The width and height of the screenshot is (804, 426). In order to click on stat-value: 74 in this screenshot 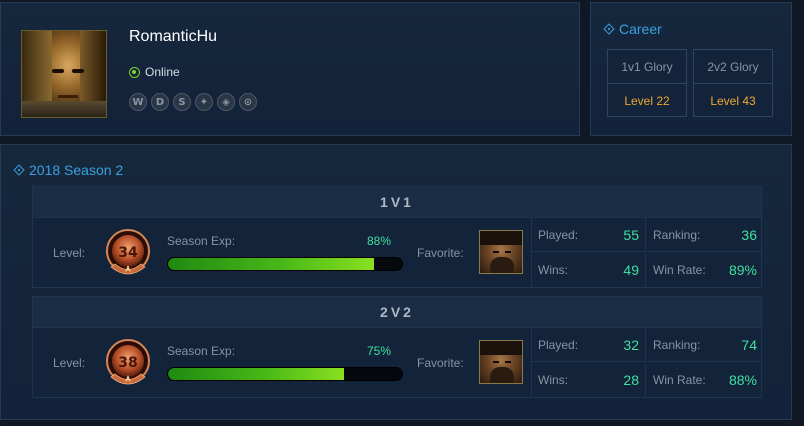, I will do `click(749, 344)`.